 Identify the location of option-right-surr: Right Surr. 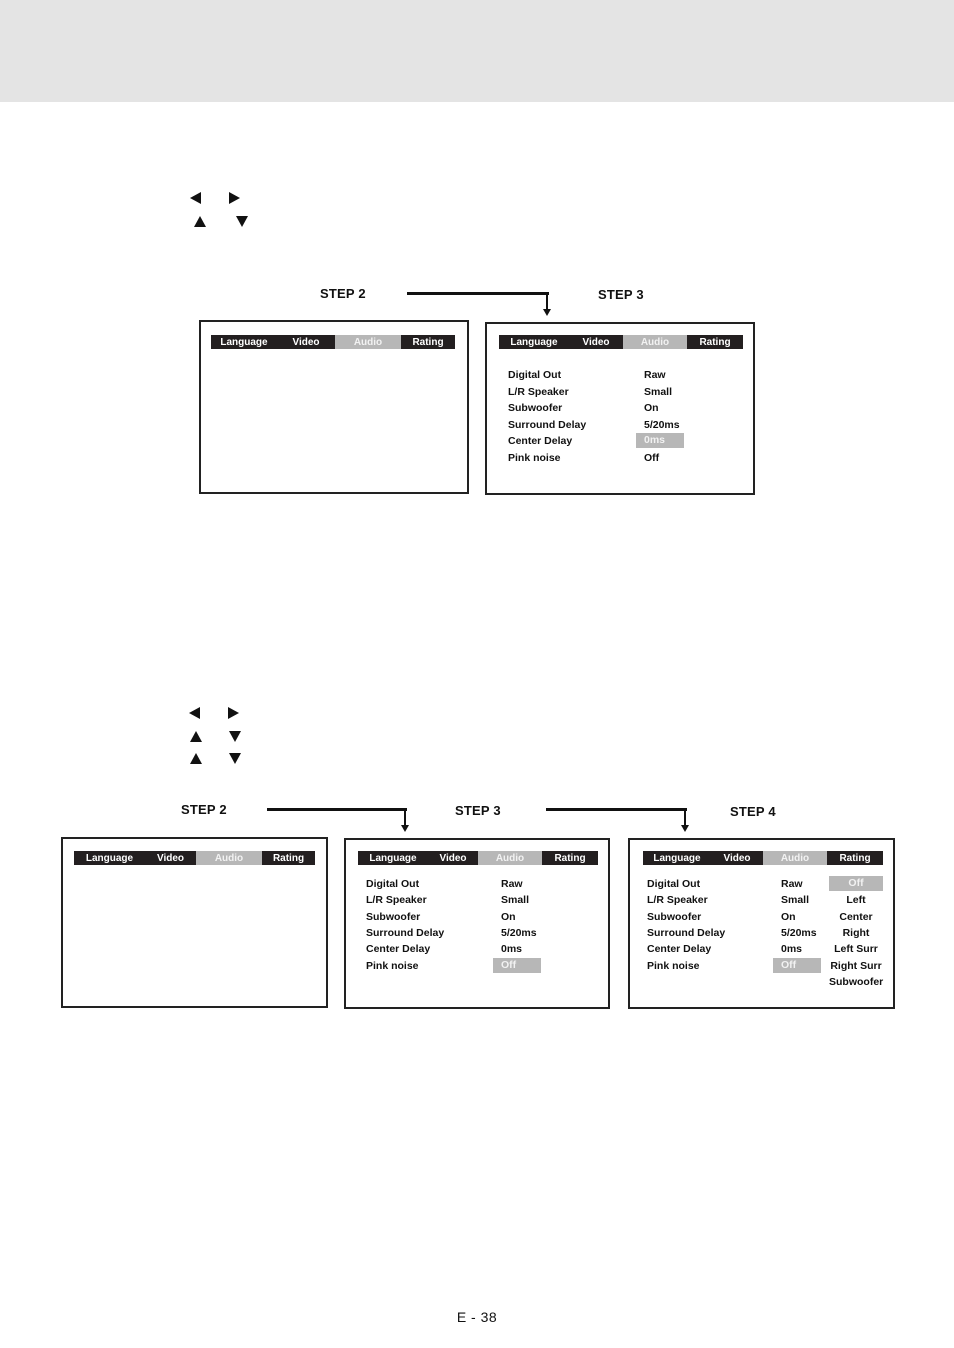
(856, 966).